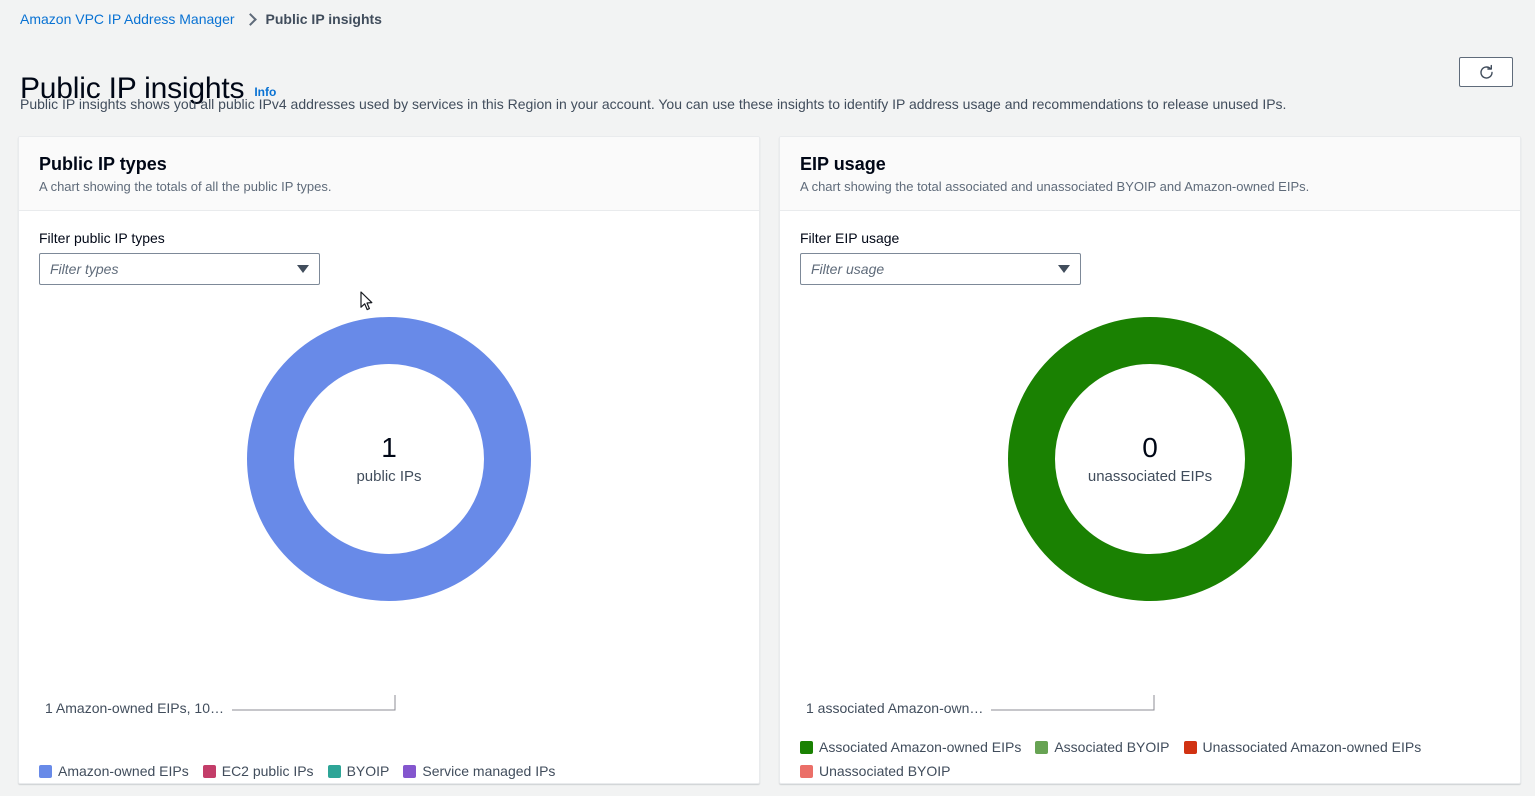  I want to click on refresh-button, so click(1486, 72).